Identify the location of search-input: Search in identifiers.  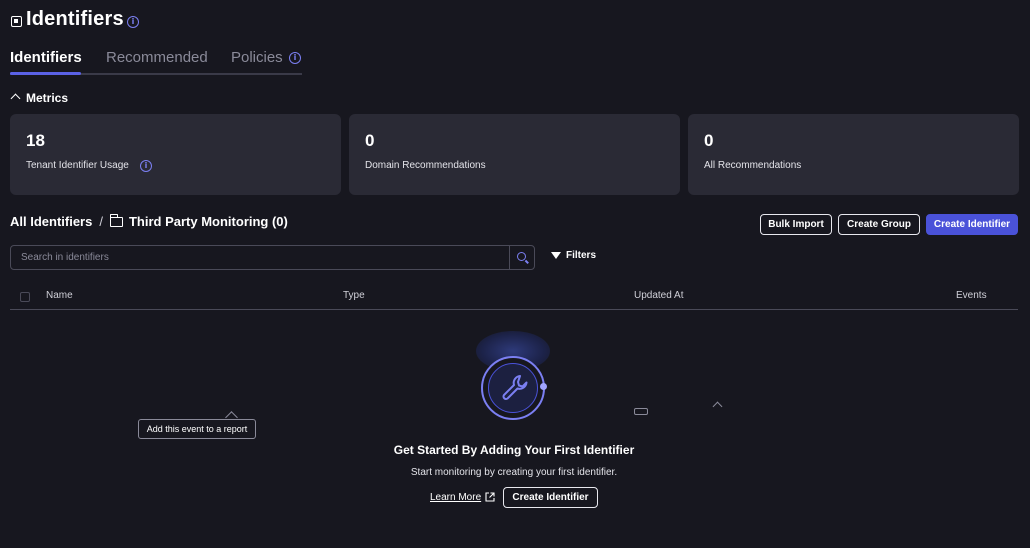
(260, 257).